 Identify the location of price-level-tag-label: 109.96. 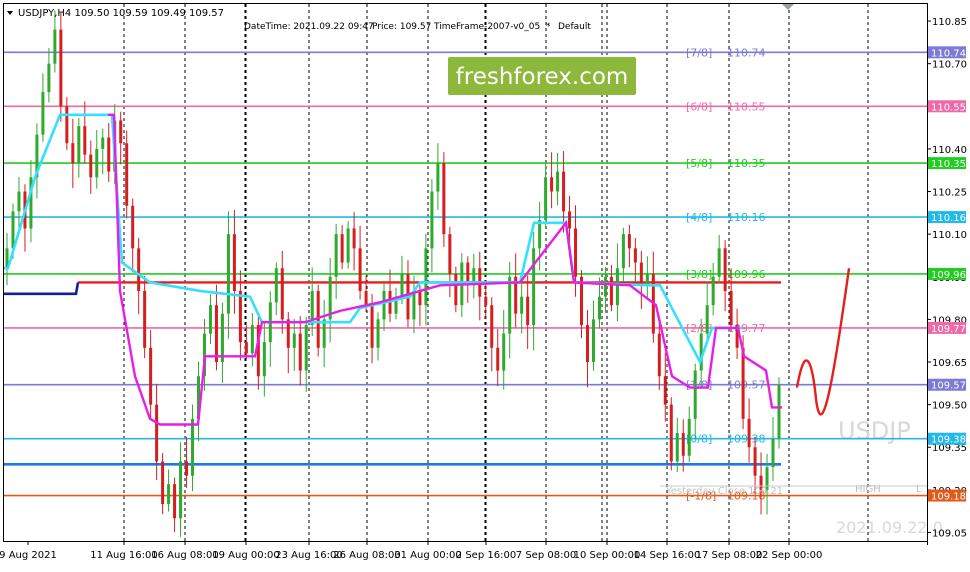
(948, 275).